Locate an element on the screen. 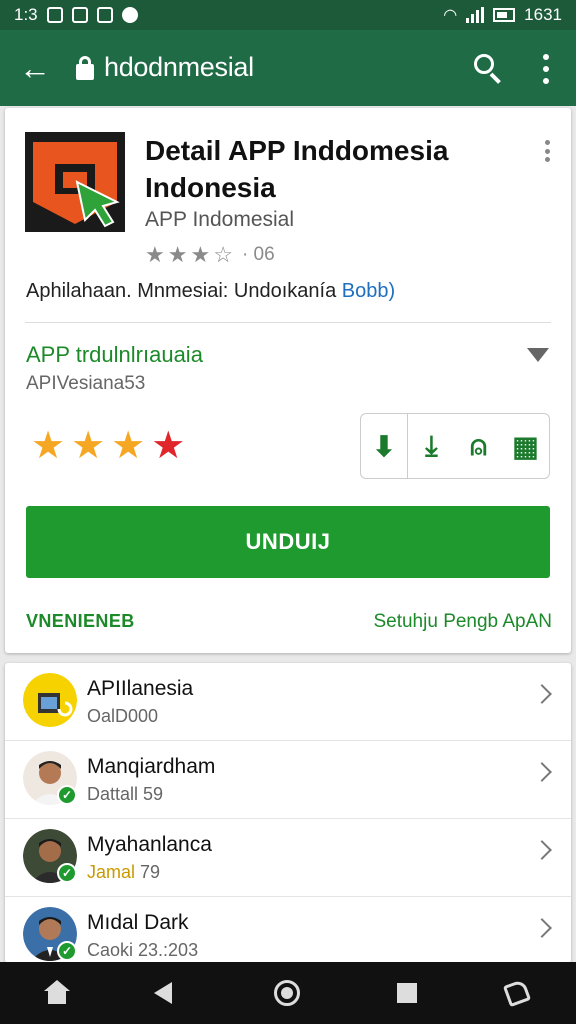  list-item-subtitle: Caoki 23.:203 is located at coordinates (143, 950).